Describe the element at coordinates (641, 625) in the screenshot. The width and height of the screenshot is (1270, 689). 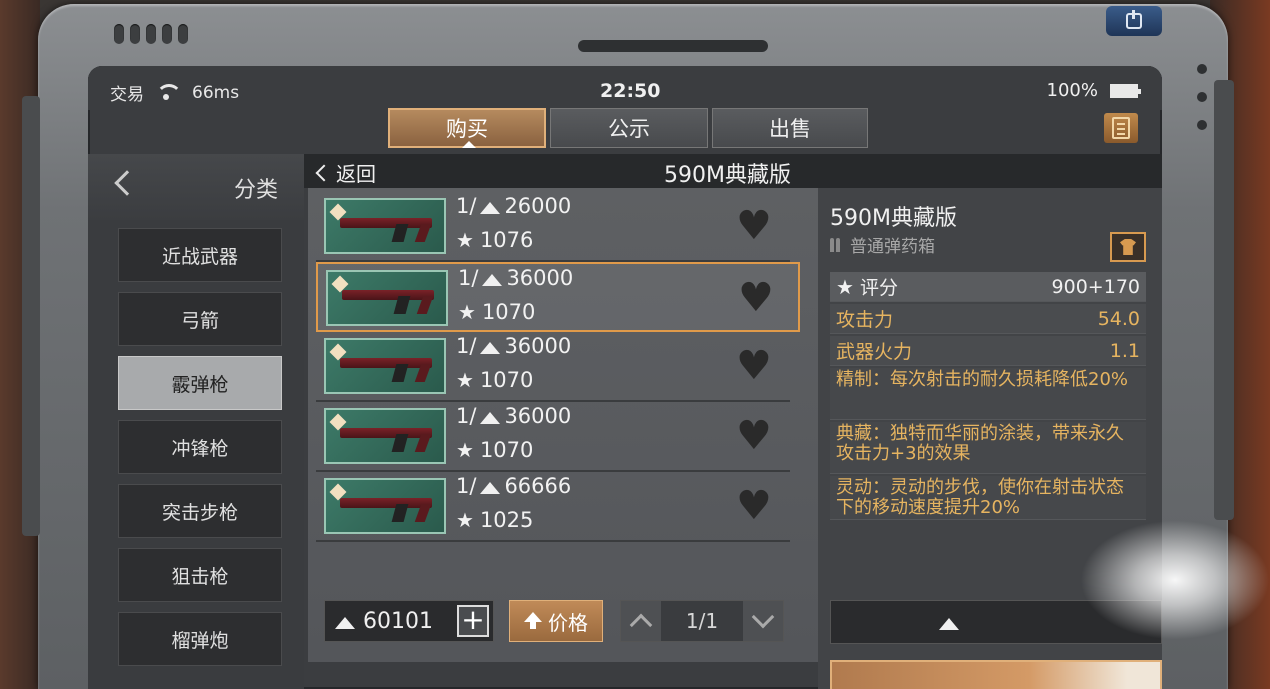
I see `chevron-up-icon` at that location.